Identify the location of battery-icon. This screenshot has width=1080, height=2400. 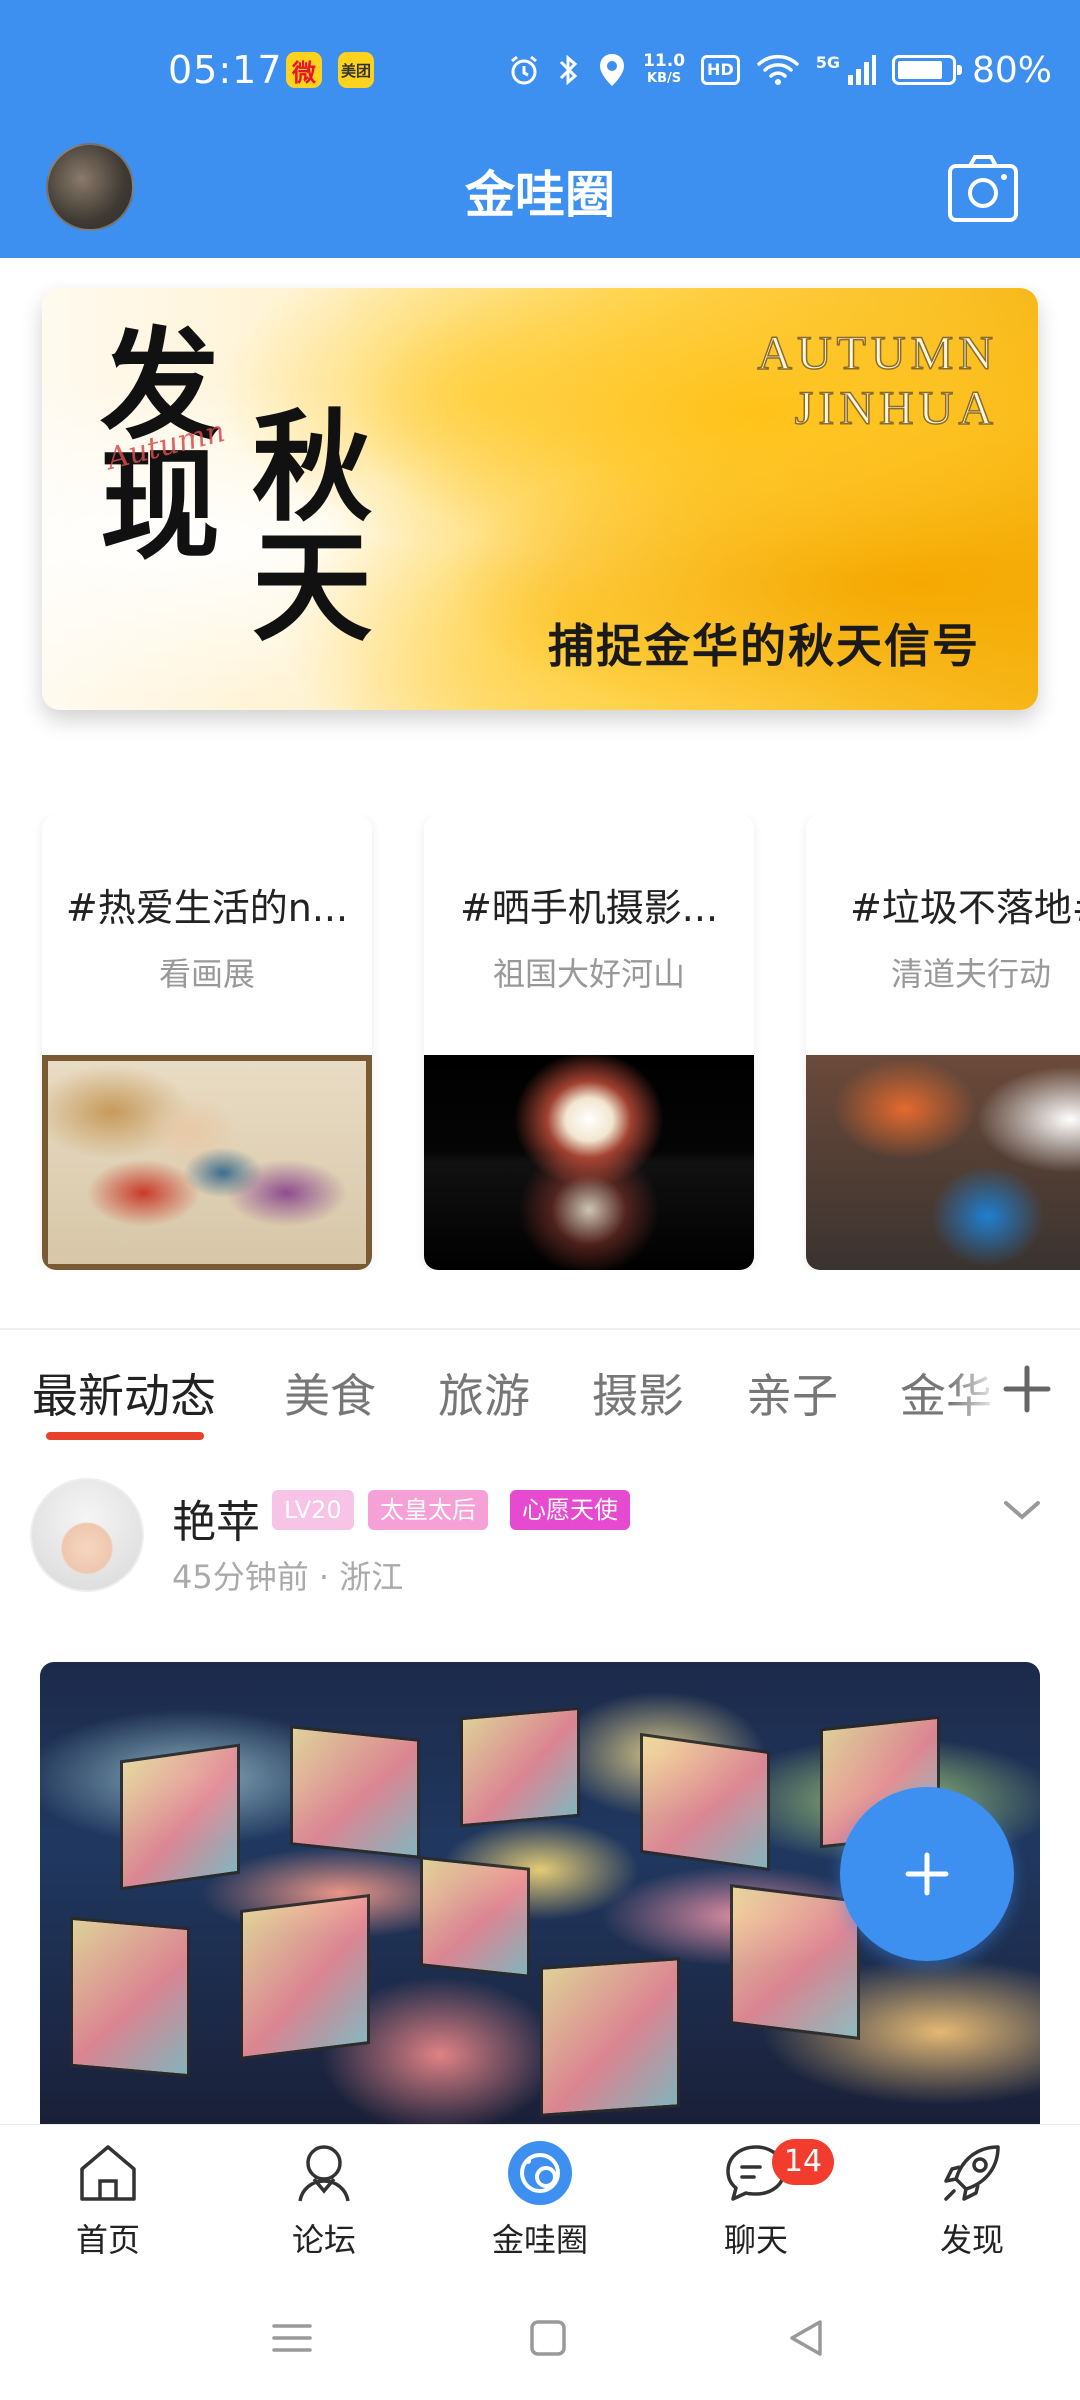
(926, 70).